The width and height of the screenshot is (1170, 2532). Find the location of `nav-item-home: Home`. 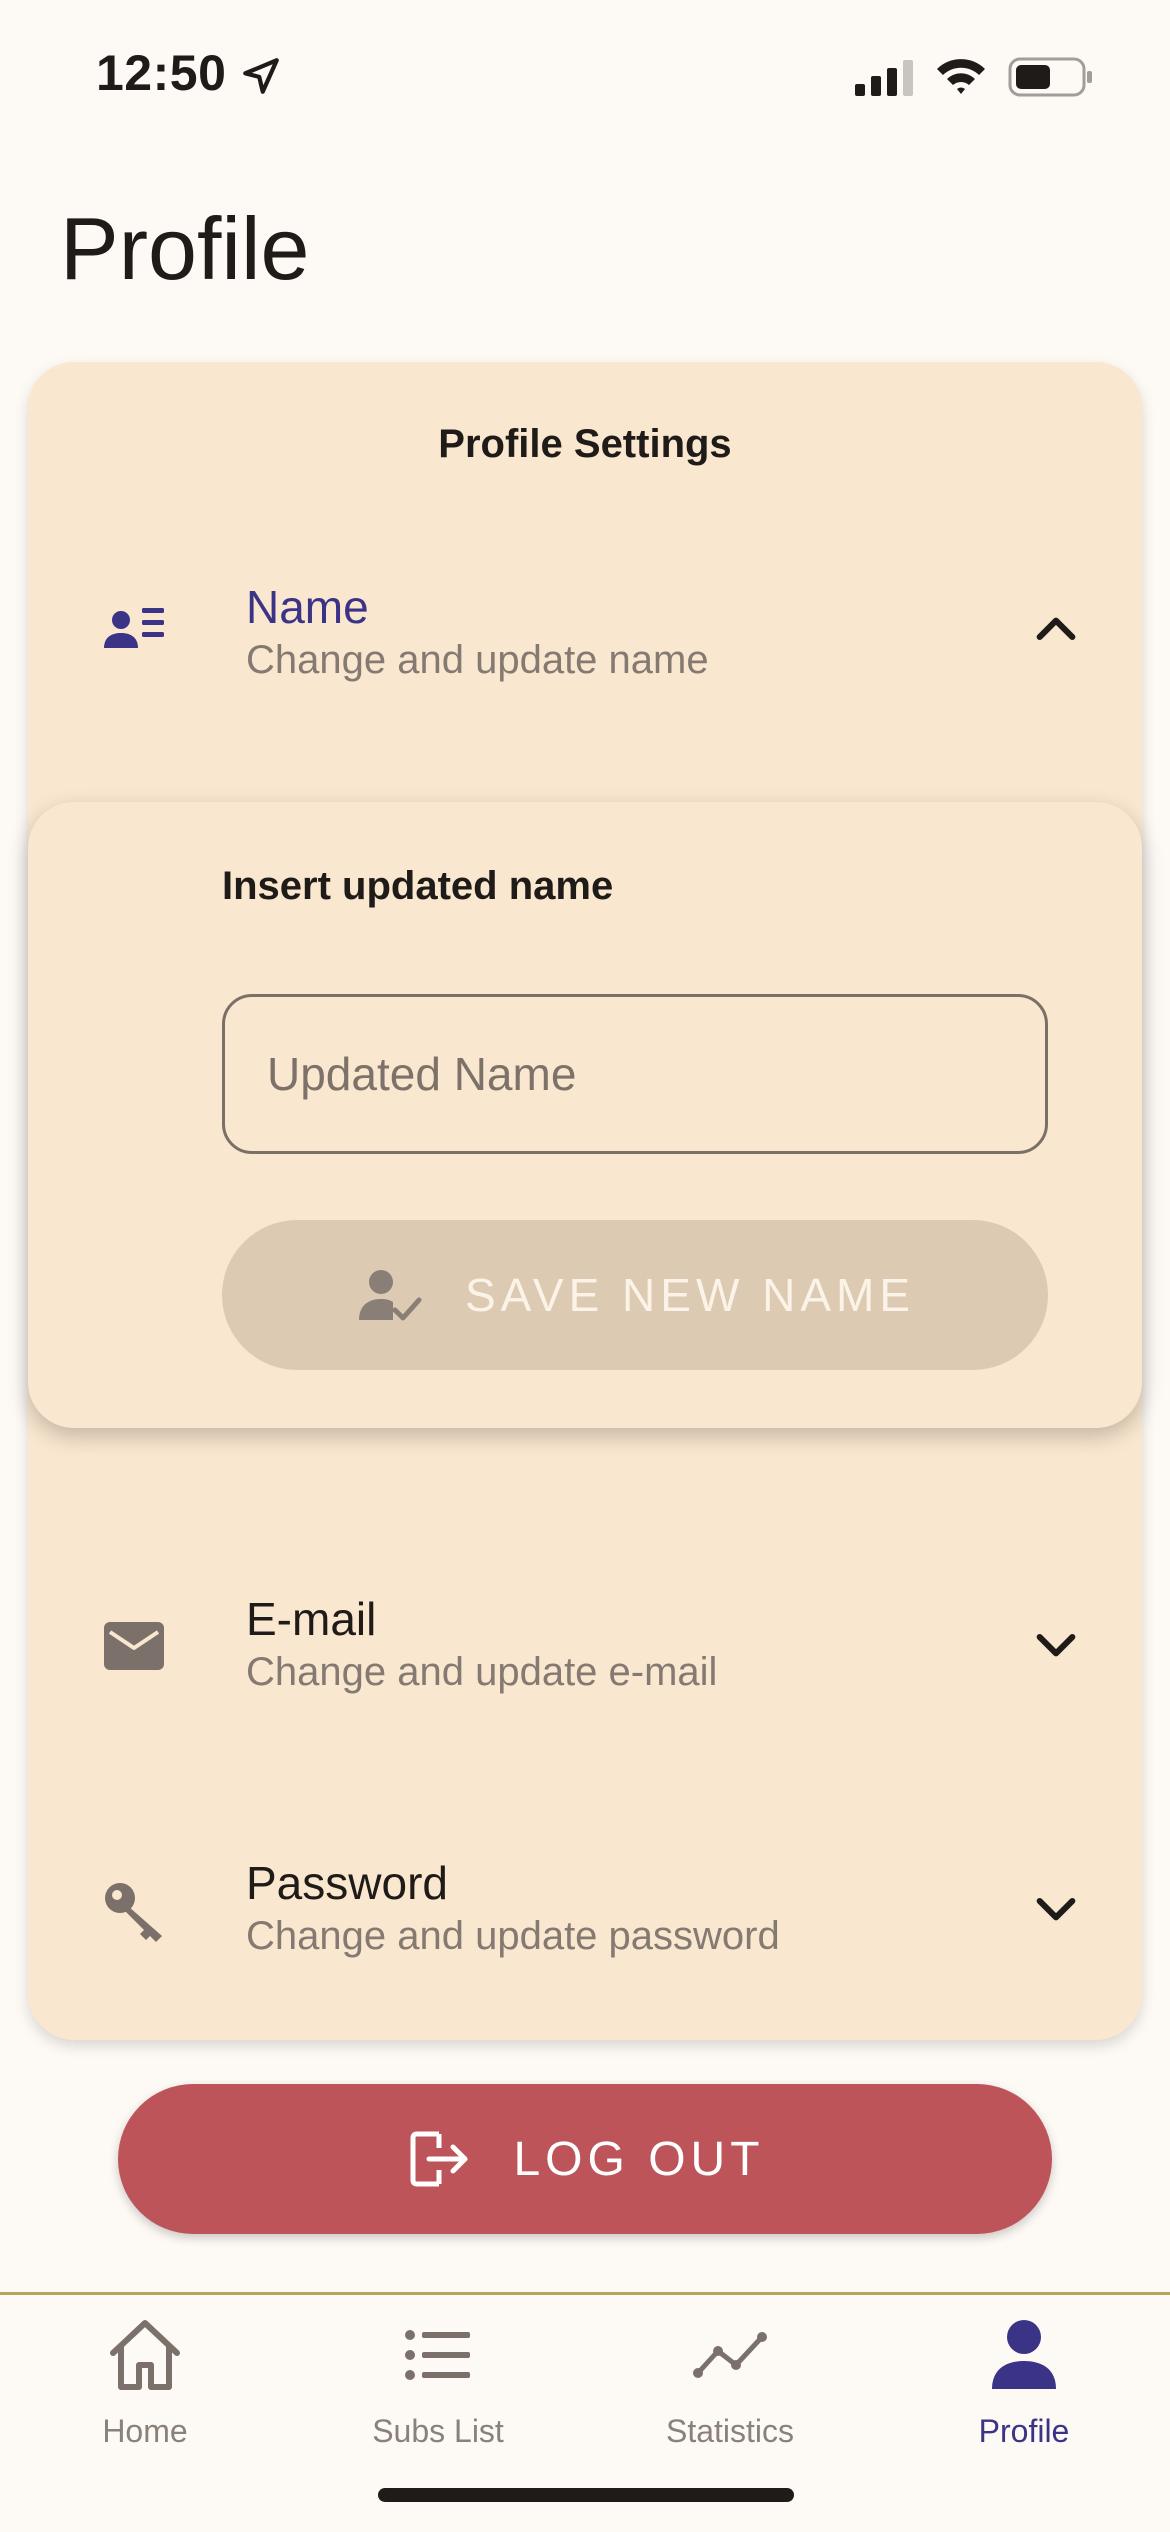

nav-item-home: Home is located at coordinates (145, 2390).